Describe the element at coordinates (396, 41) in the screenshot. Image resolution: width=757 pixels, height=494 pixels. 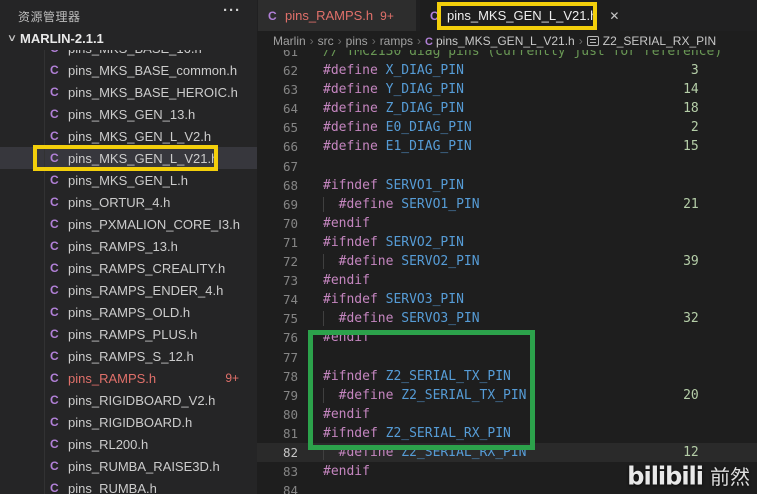
I see `breadcrumb-folder: ramps` at that location.